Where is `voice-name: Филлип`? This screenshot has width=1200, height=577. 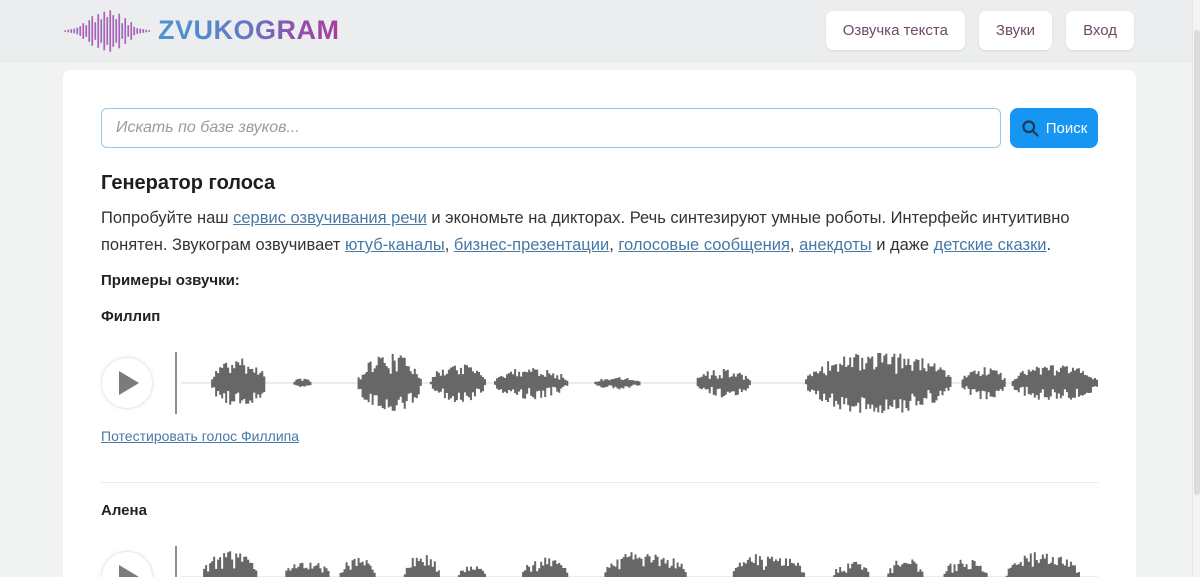
voice-name: Филлип is located at coordinates (131, 316).